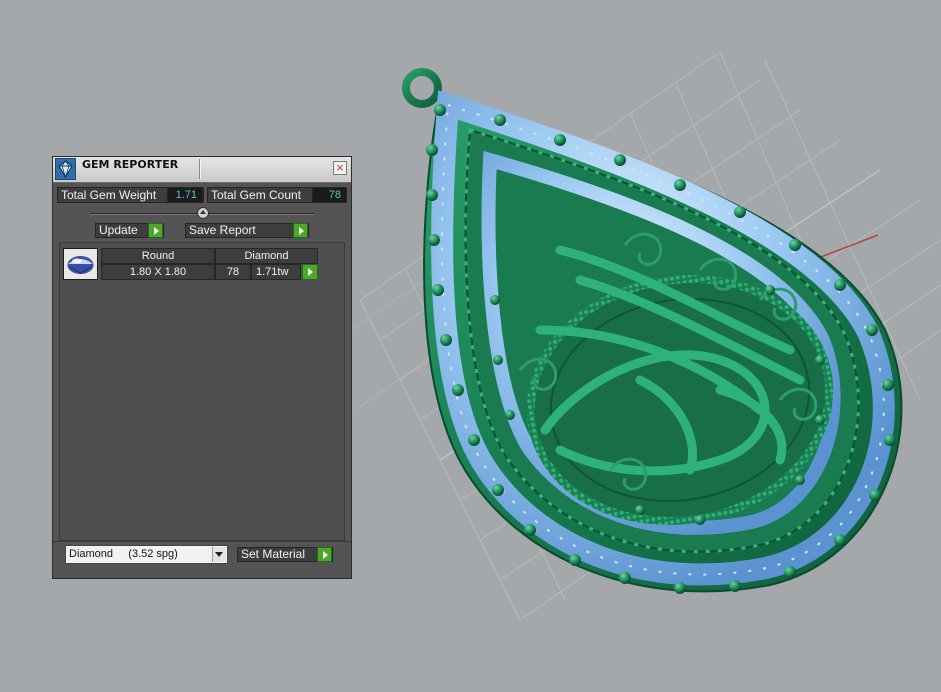 The height and width of the screenshot is (692, 941). Describe the element at coordinates (158, 256) in the screenshot. I see `column-header-shape: Round` at that location.